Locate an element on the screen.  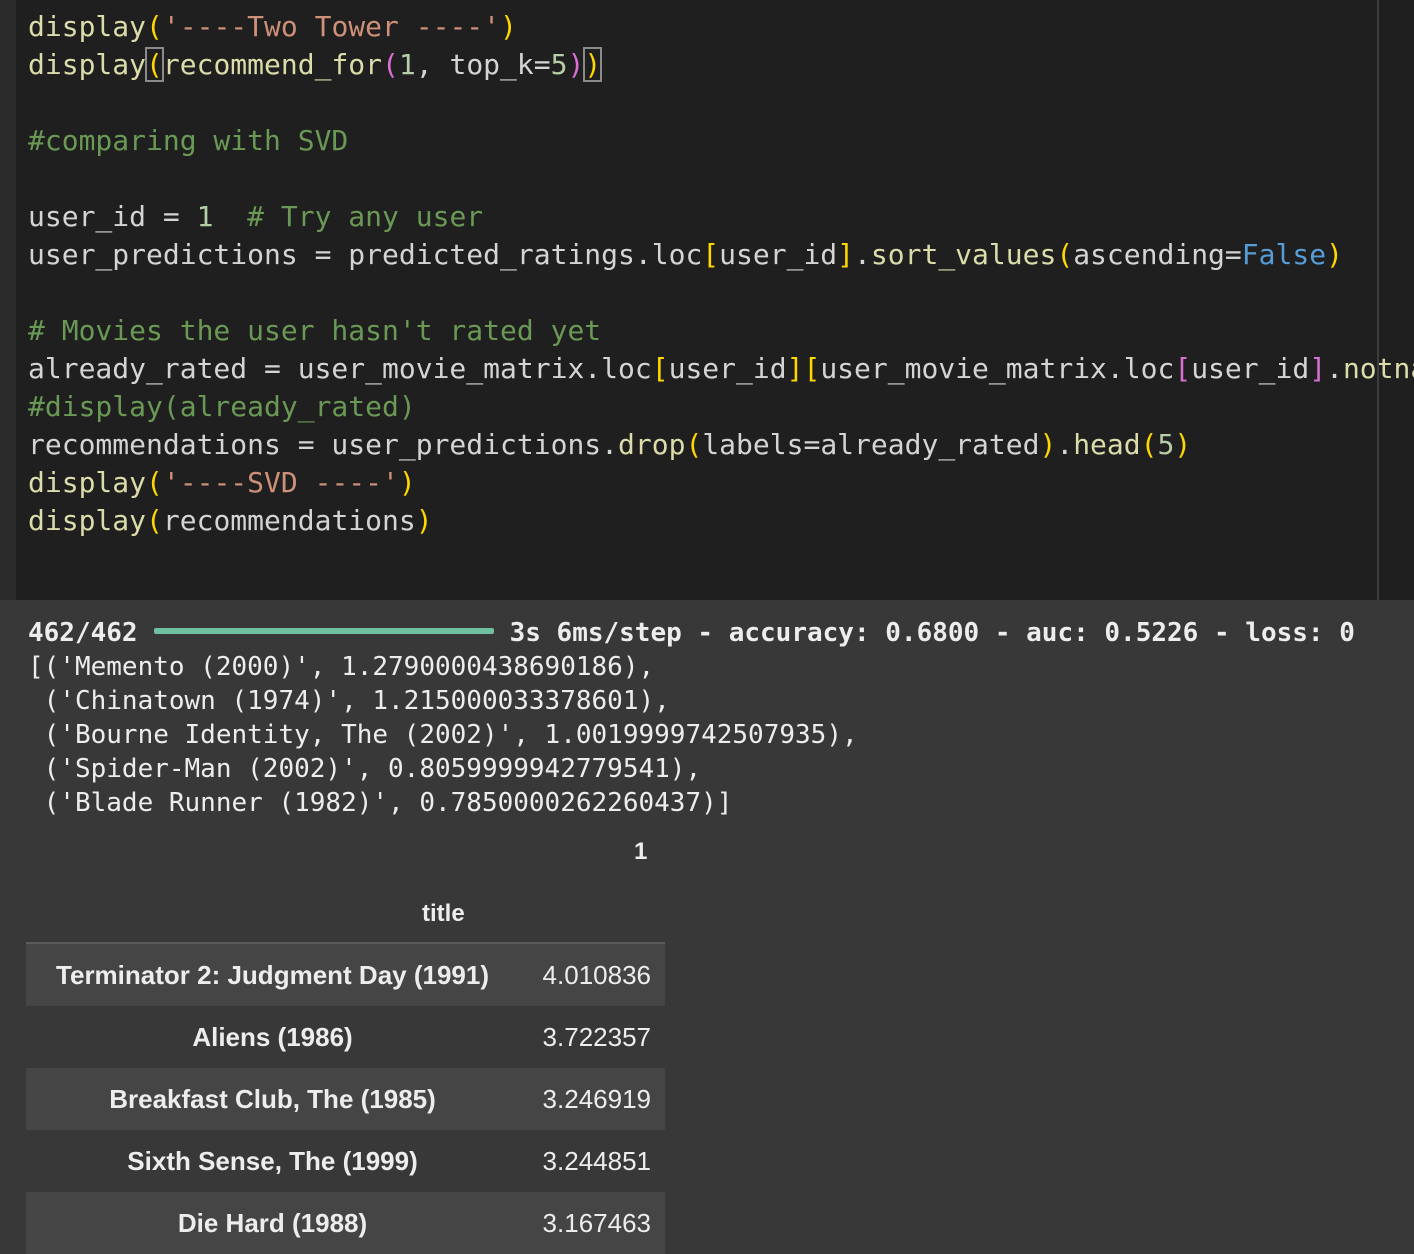
code-token: '----SVD ----' is located at coordinates (280, 482).